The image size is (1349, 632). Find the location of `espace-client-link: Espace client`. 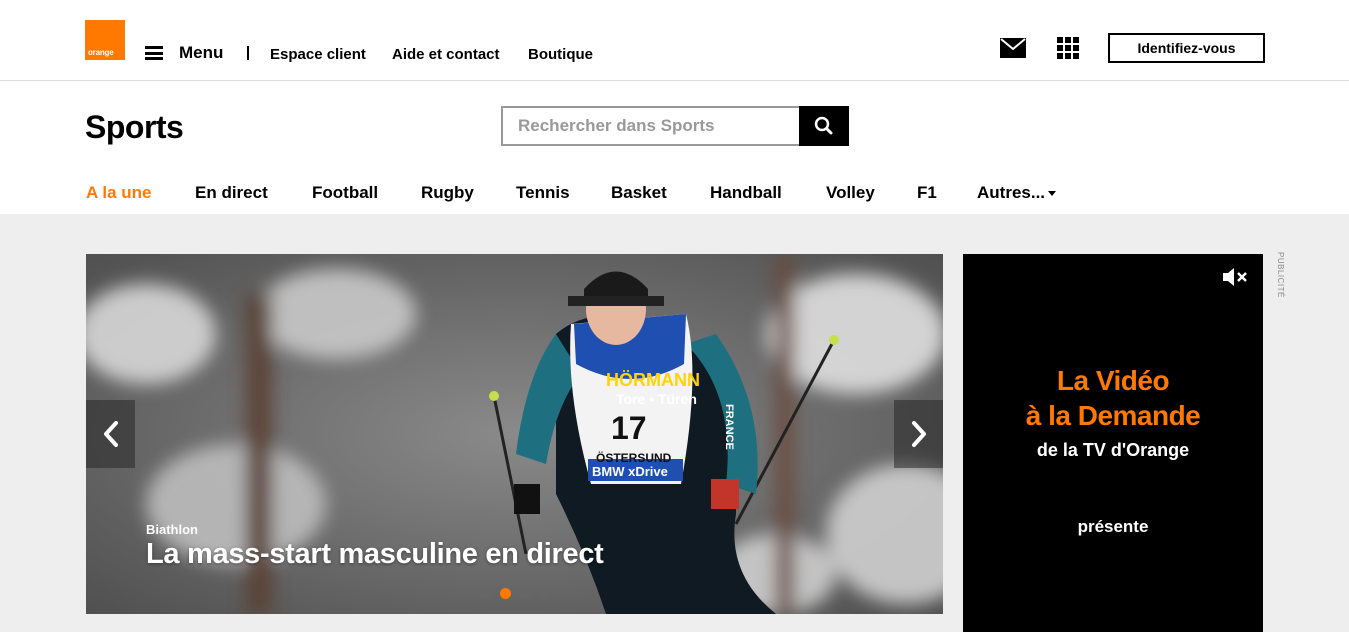

espace-client-link: Espace client is located at coordinates (318, 54).